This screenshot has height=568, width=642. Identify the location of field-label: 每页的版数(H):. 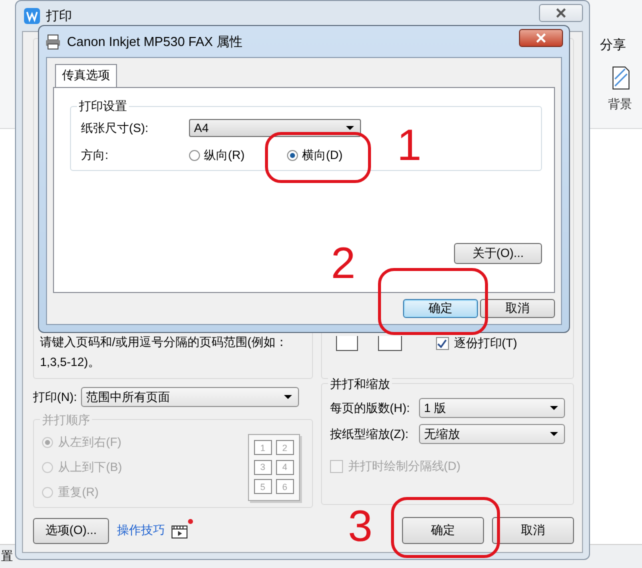
(370, 408).